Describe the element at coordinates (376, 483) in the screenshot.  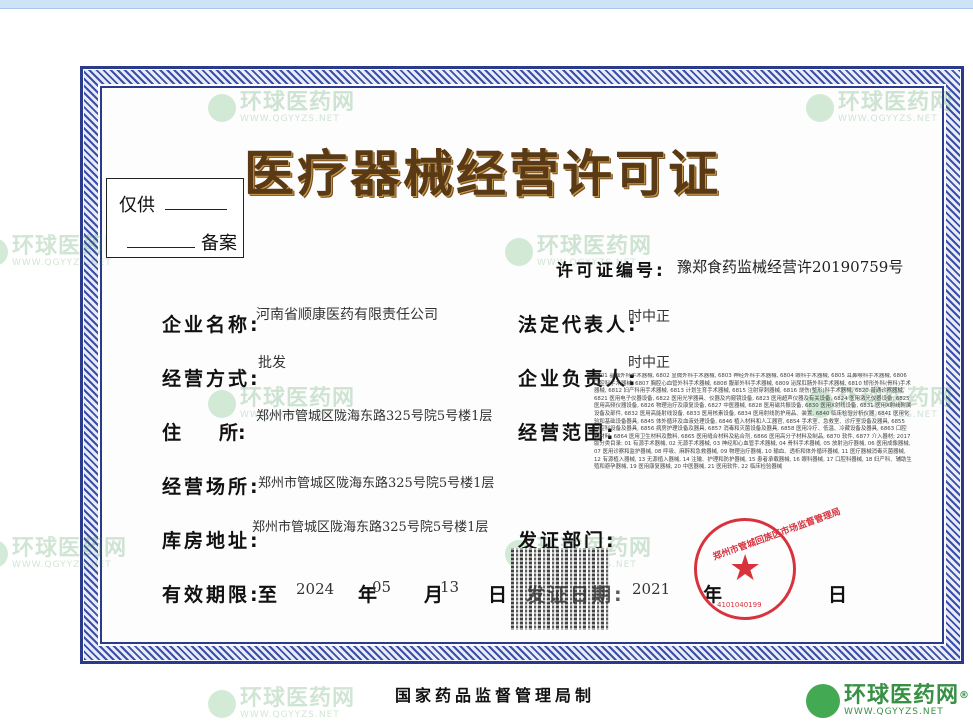
I see `business-place-value: 郑州市管城区陇海东路325号院5号楼1层` at that location.